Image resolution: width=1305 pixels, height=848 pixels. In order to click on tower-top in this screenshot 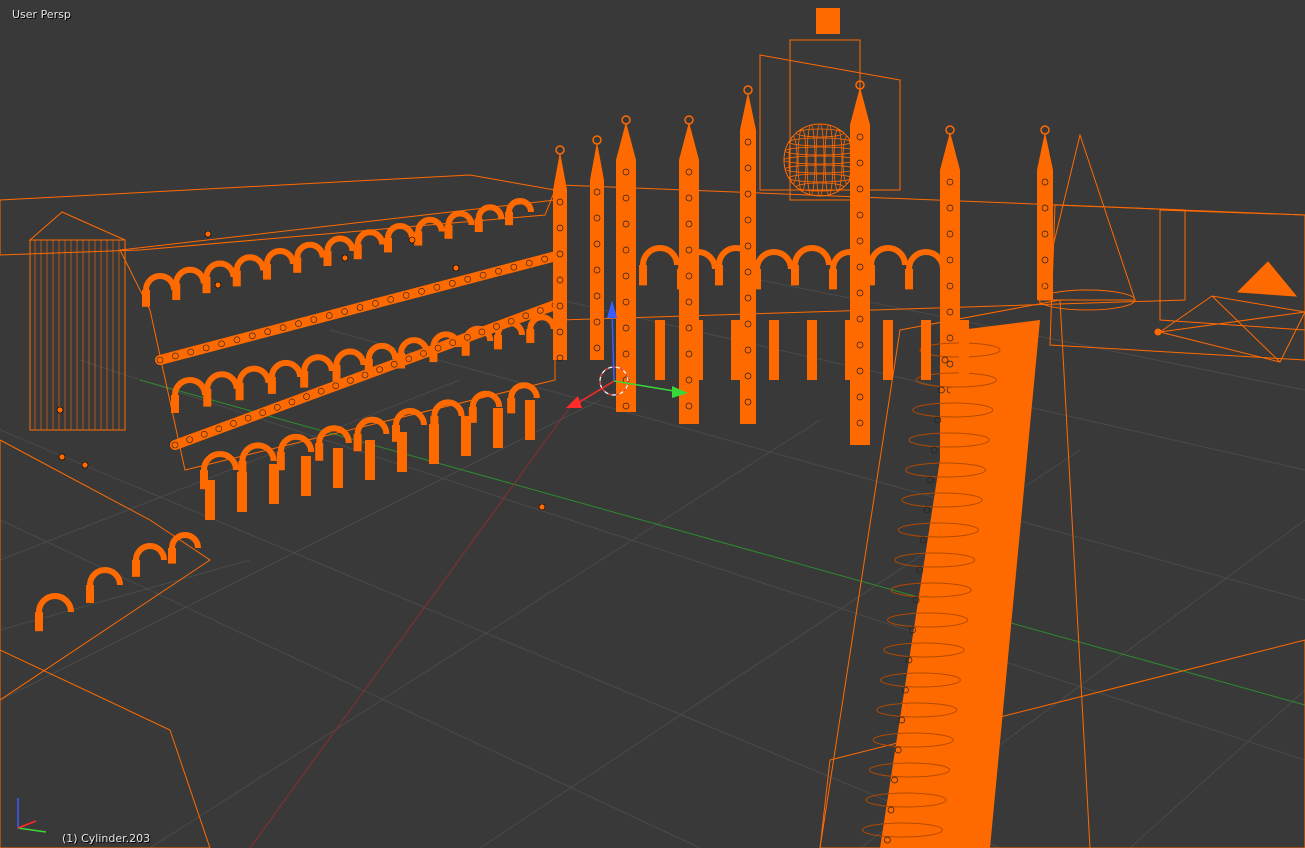, I will do `click(828, 21)`.